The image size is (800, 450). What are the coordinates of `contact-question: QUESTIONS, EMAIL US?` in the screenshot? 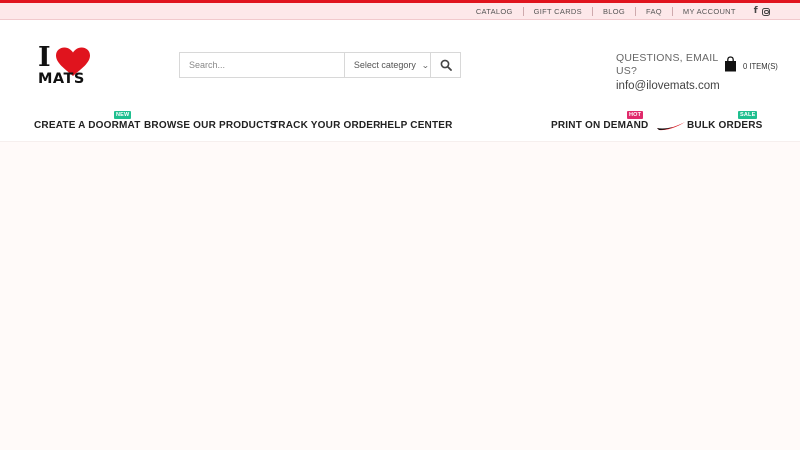 It's located at (667, 64).